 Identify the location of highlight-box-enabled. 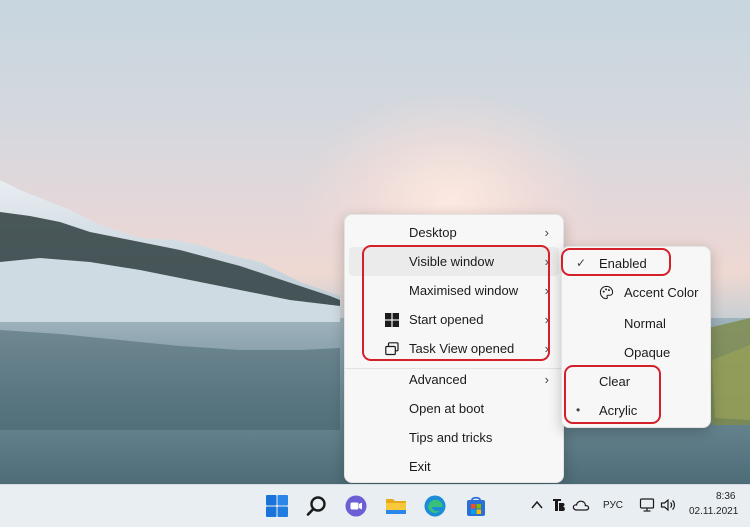
(616, 262).